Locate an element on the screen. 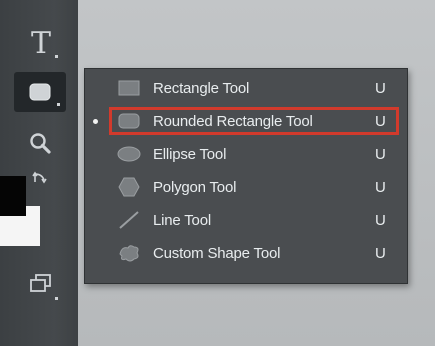 Image resolution: width=435 pixels, height=346 pixels. custom-shape-icon is located at coordinates (129, 253).